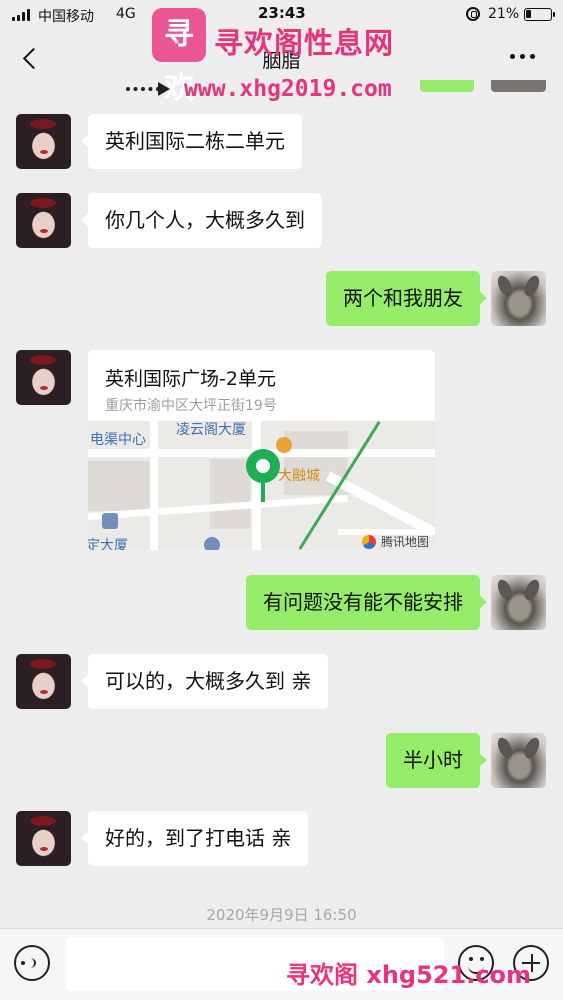 This screenshot has width=563, height=1000. What do you see at coordinates (518, 86) in the screenshot?
I see `previous-avatar-edge` at bounding box center [518, 86].